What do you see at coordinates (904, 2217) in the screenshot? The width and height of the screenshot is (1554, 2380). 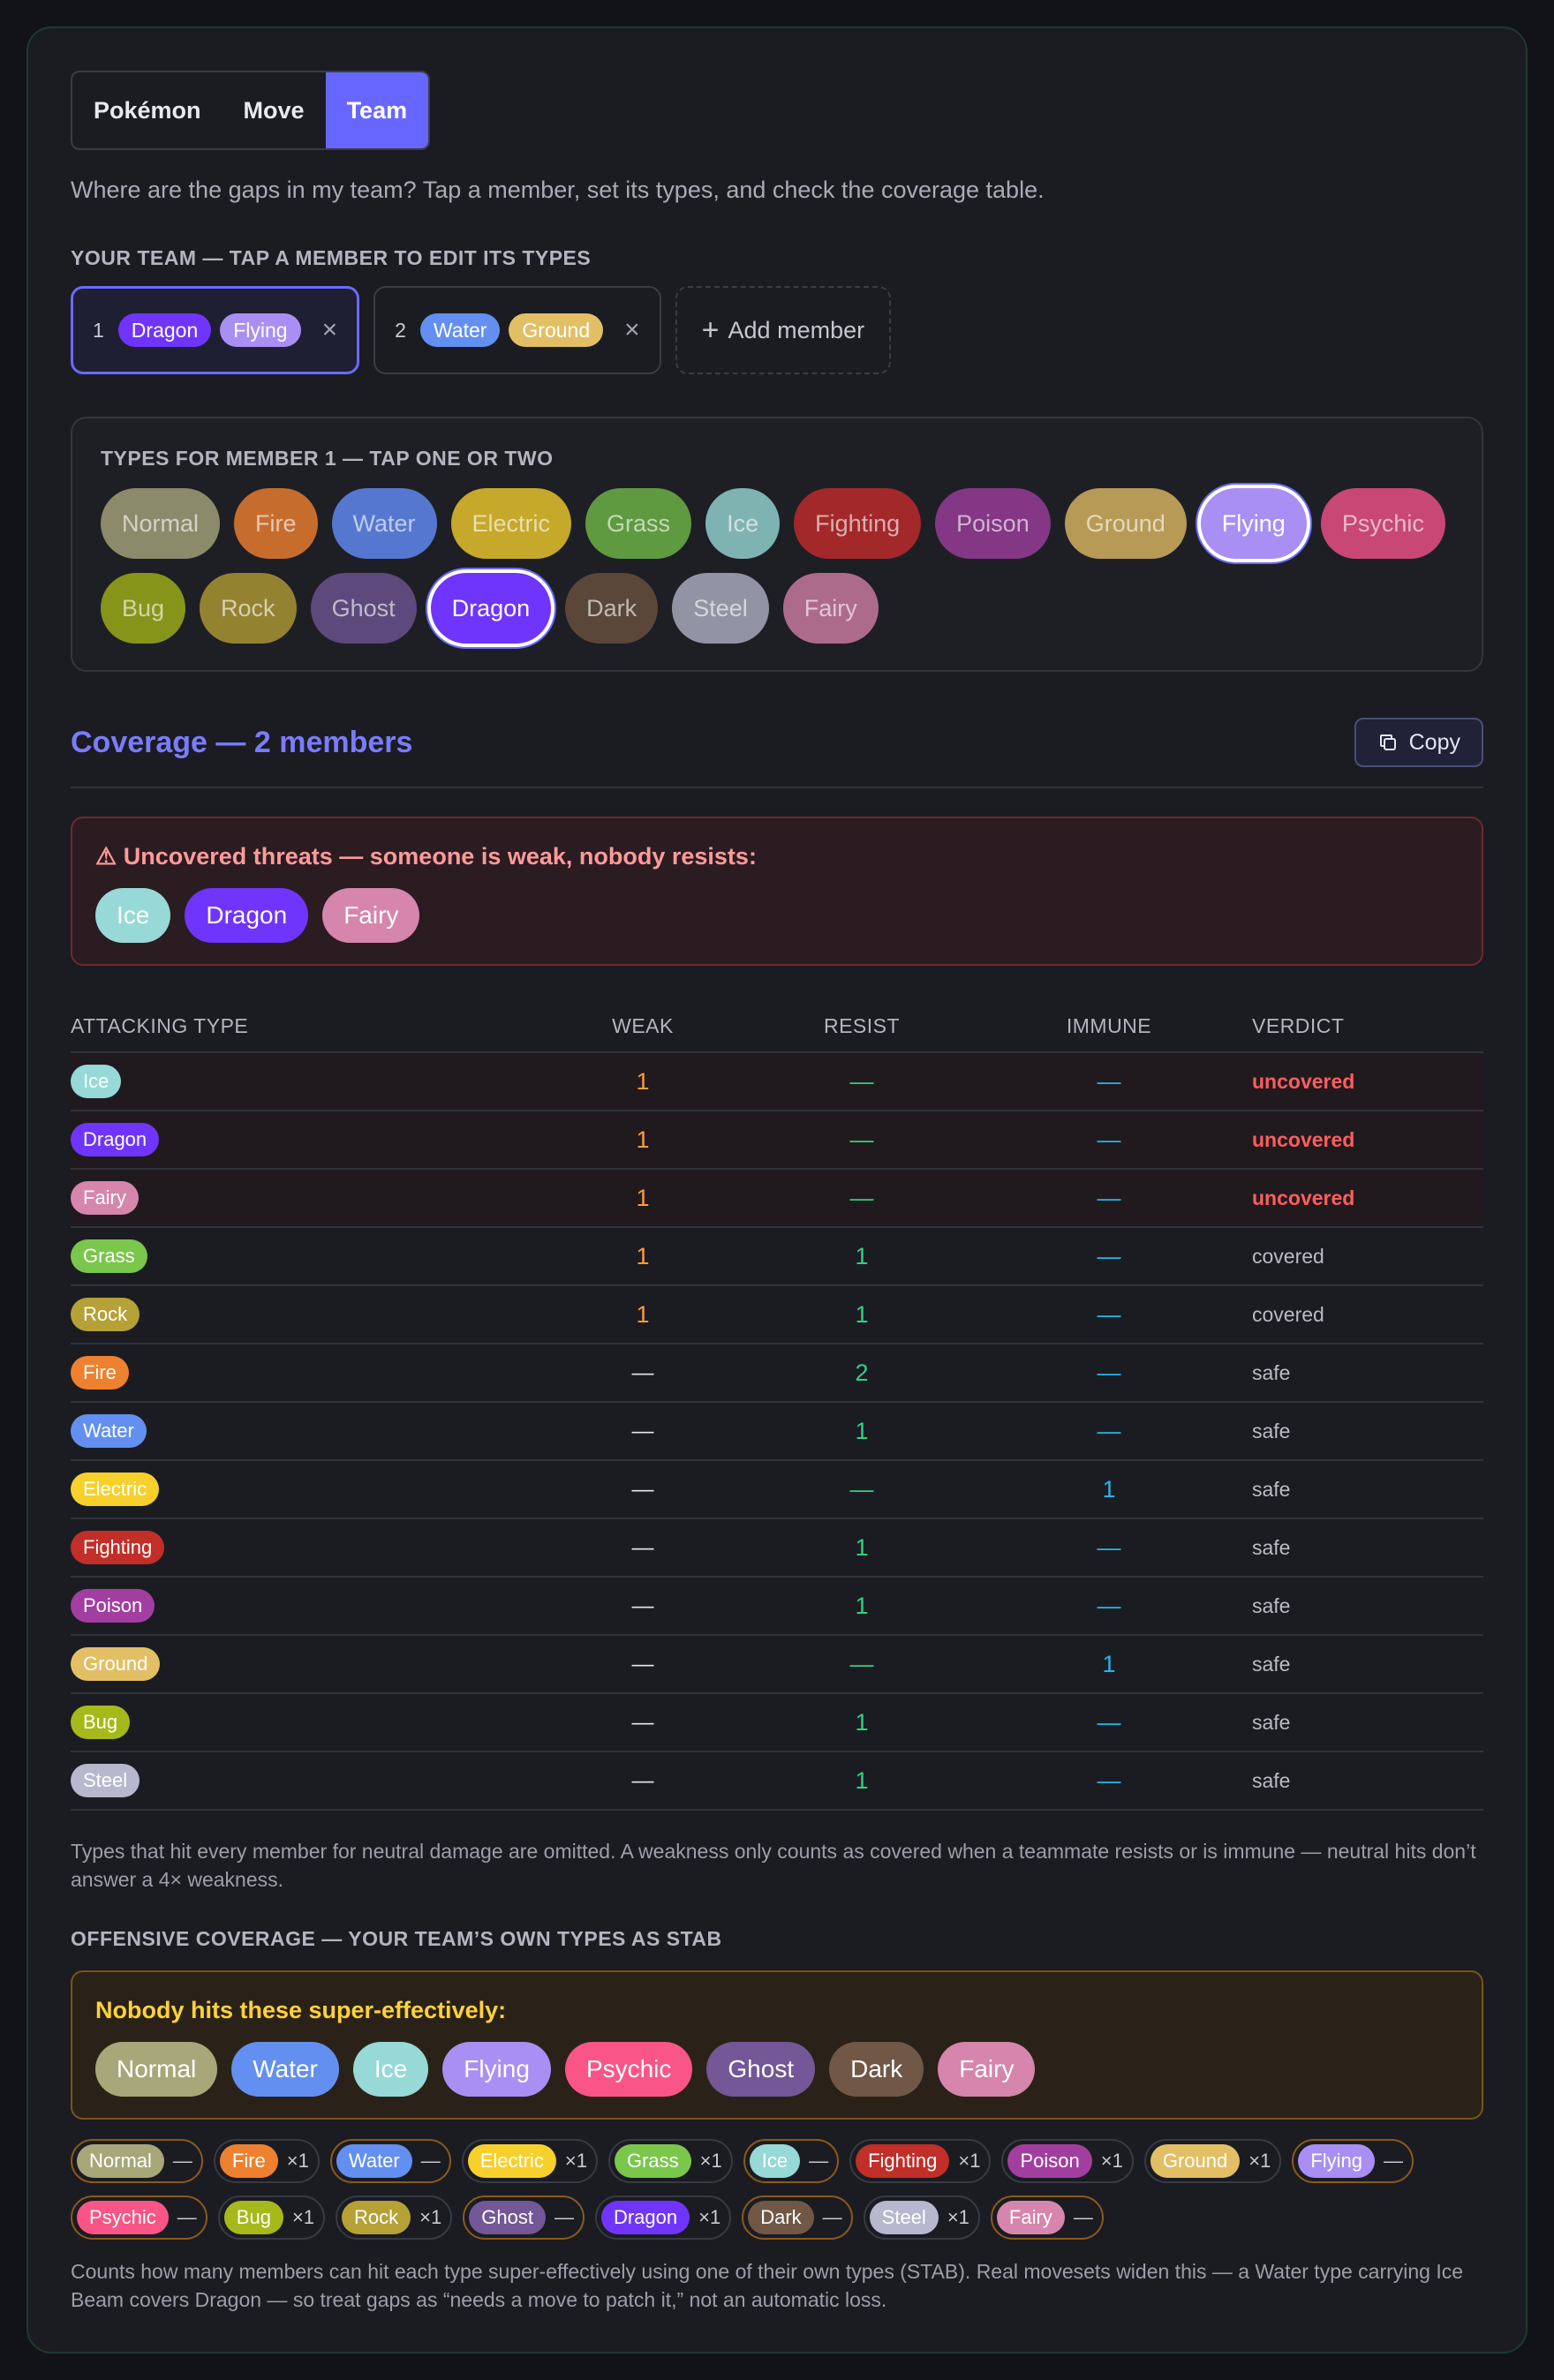 I see `type-chip: Steel` at bounding box center [904, 2217].